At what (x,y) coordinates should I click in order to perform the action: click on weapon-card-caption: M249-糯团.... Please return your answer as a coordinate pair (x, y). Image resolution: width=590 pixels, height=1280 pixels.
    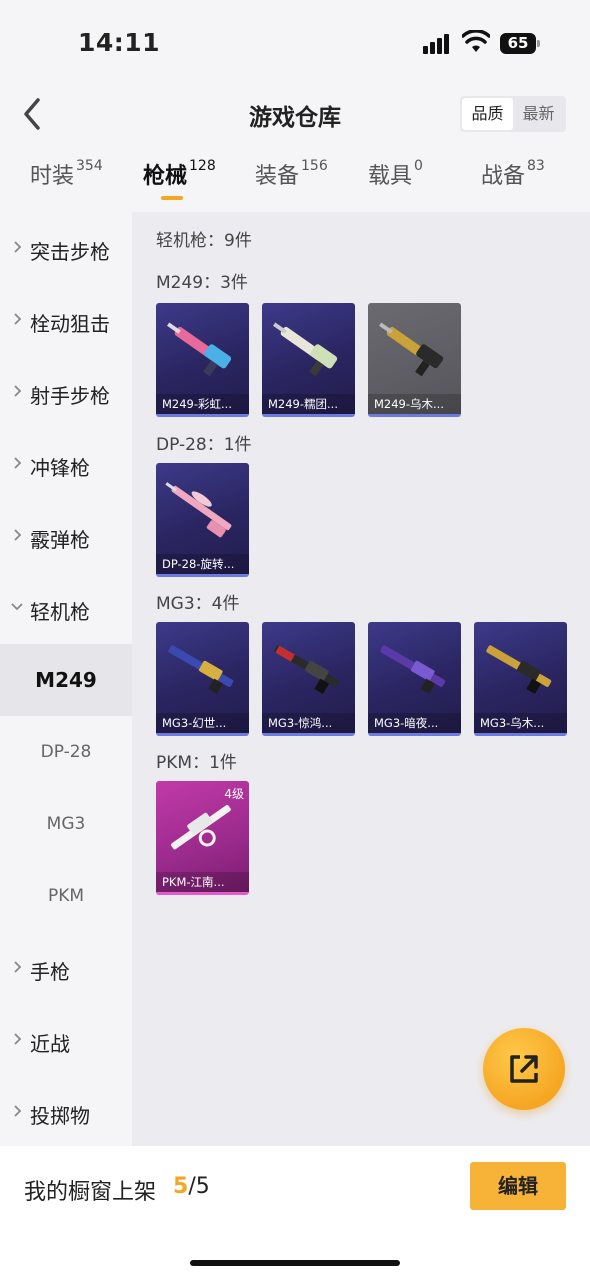
    Looking at the image, I should click on (308, 404).